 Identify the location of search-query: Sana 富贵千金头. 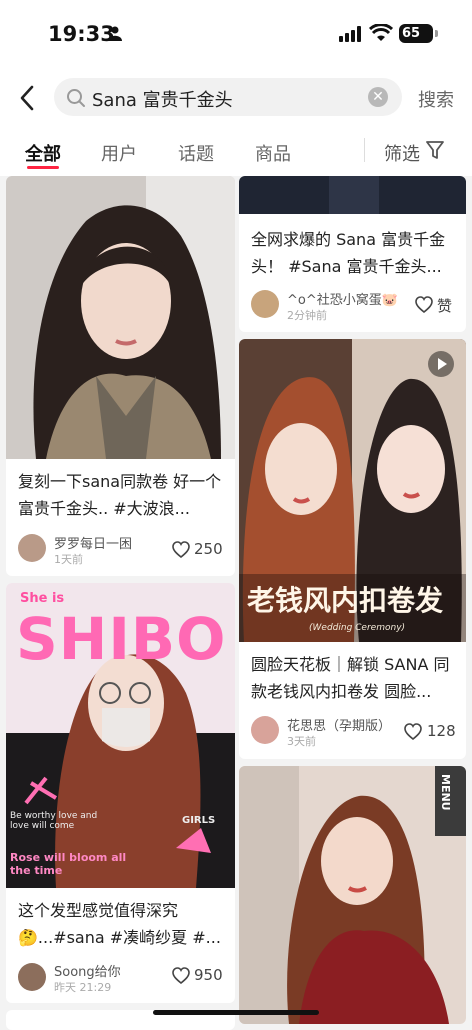
(162, 100).